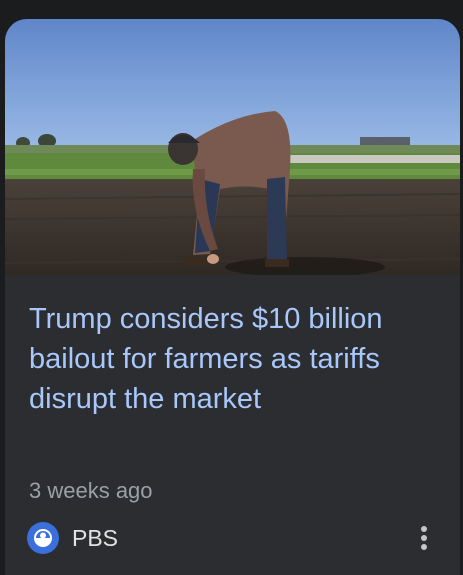  What do you see at coordinates (95, 537) in the screenshot?
I see `source-name: PBS` at bounding box center [95, 537].